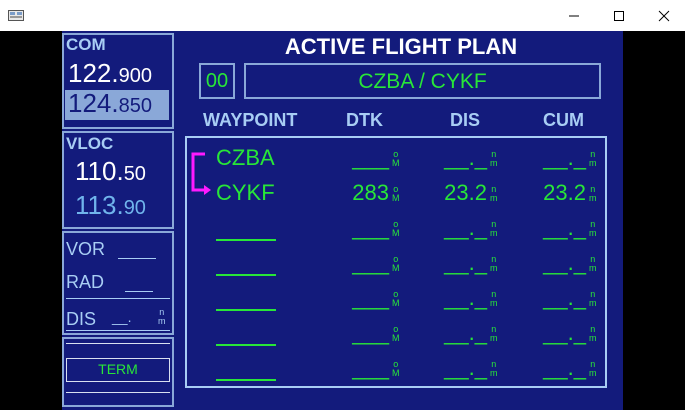  I want to click on com-active-mhz: 122., so click(93, 73).